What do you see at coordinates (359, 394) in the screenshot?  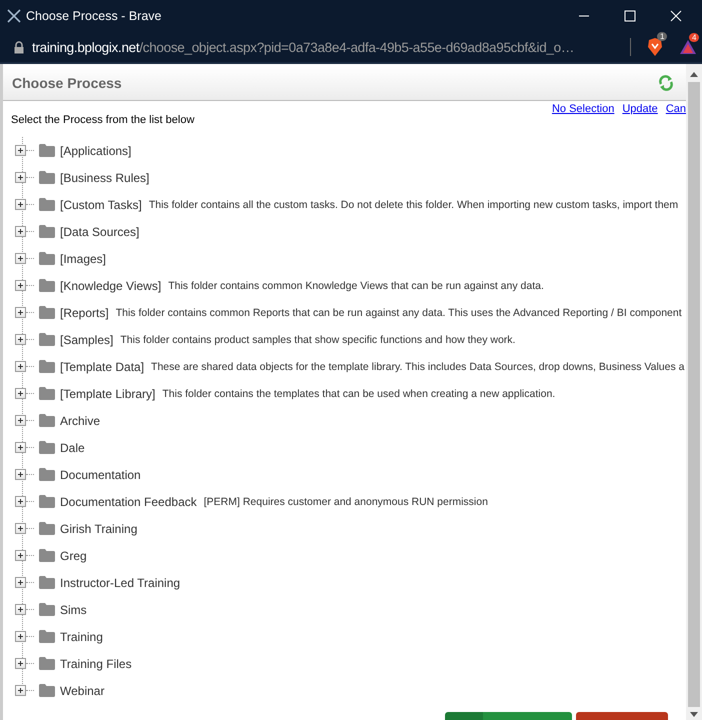 I see `folder-description: This folder contains the templates that can be used when creating a new application.` at bounding box center [359, 394].